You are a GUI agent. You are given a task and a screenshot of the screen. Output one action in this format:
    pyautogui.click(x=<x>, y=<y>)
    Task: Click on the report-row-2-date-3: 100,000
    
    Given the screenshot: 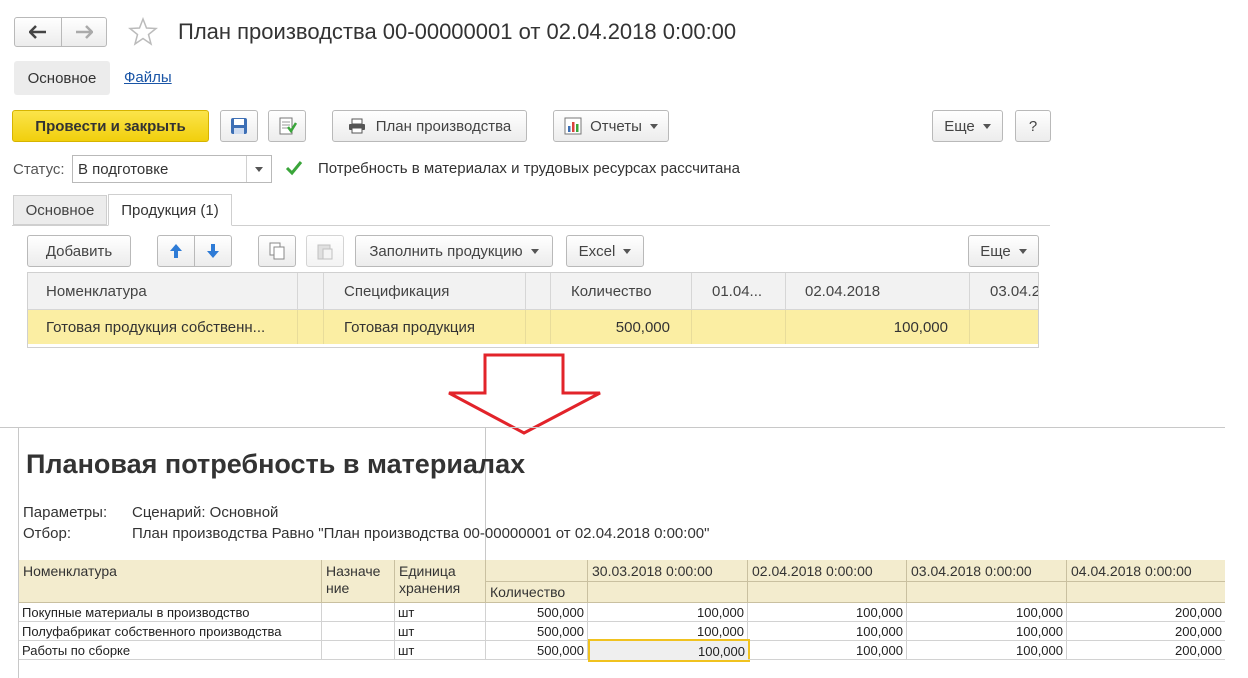 What is the action you would take?
    pyautogui.click(x=987, y=631)
    